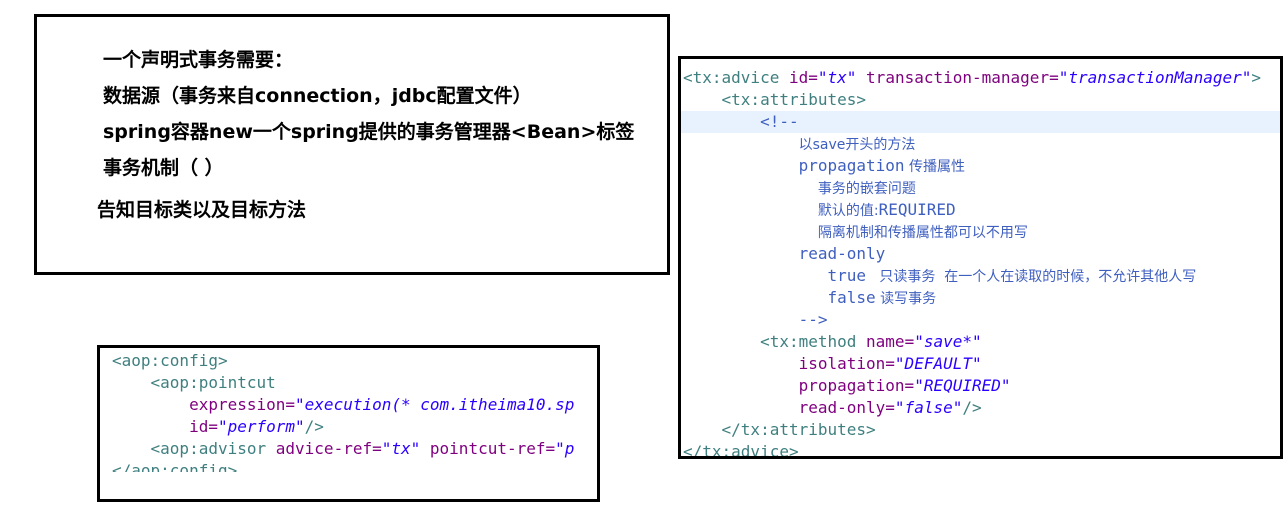 The image size is (1288, 507). What do you see at coordinates (906, 299) in the screenshot?
I see `code-token: 读写事务` at bounding box center [906, 299].